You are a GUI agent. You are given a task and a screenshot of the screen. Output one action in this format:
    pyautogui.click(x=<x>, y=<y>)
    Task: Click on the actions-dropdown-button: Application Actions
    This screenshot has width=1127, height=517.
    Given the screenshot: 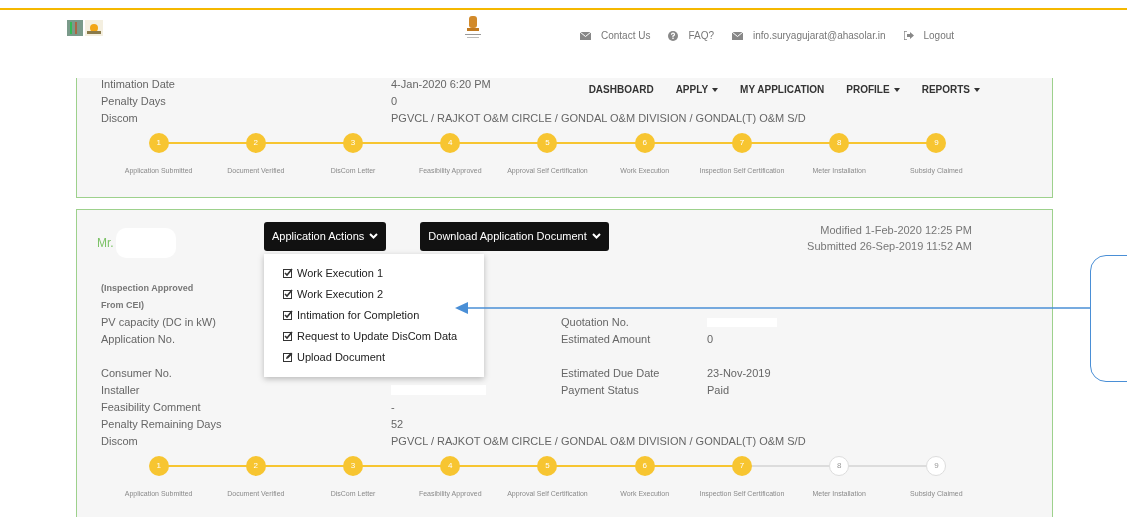 What is the action you would take?
    pyautogui.click(x=325, y=236)
    